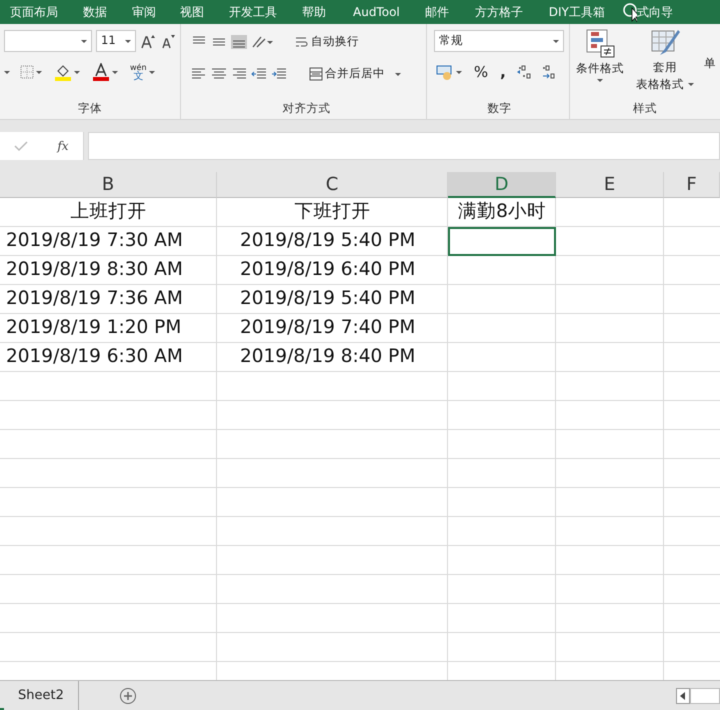 This screenshot has width=720, height=710. Describe the element at coordinates (34, 12) in the screenshot. I see `ribbon-tab: 页面布局` at that location.